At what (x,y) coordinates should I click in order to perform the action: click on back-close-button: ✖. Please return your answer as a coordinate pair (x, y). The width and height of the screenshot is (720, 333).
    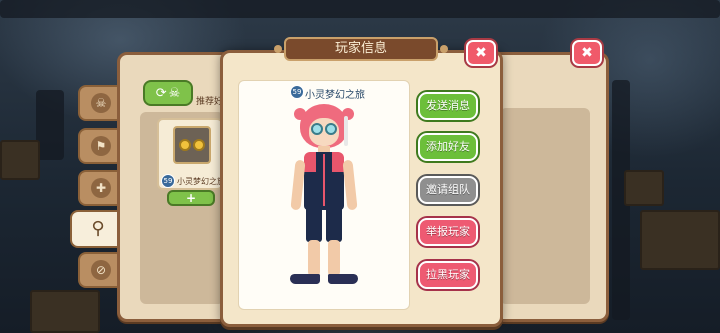
    Looking at the image, I should click on (587, 53).